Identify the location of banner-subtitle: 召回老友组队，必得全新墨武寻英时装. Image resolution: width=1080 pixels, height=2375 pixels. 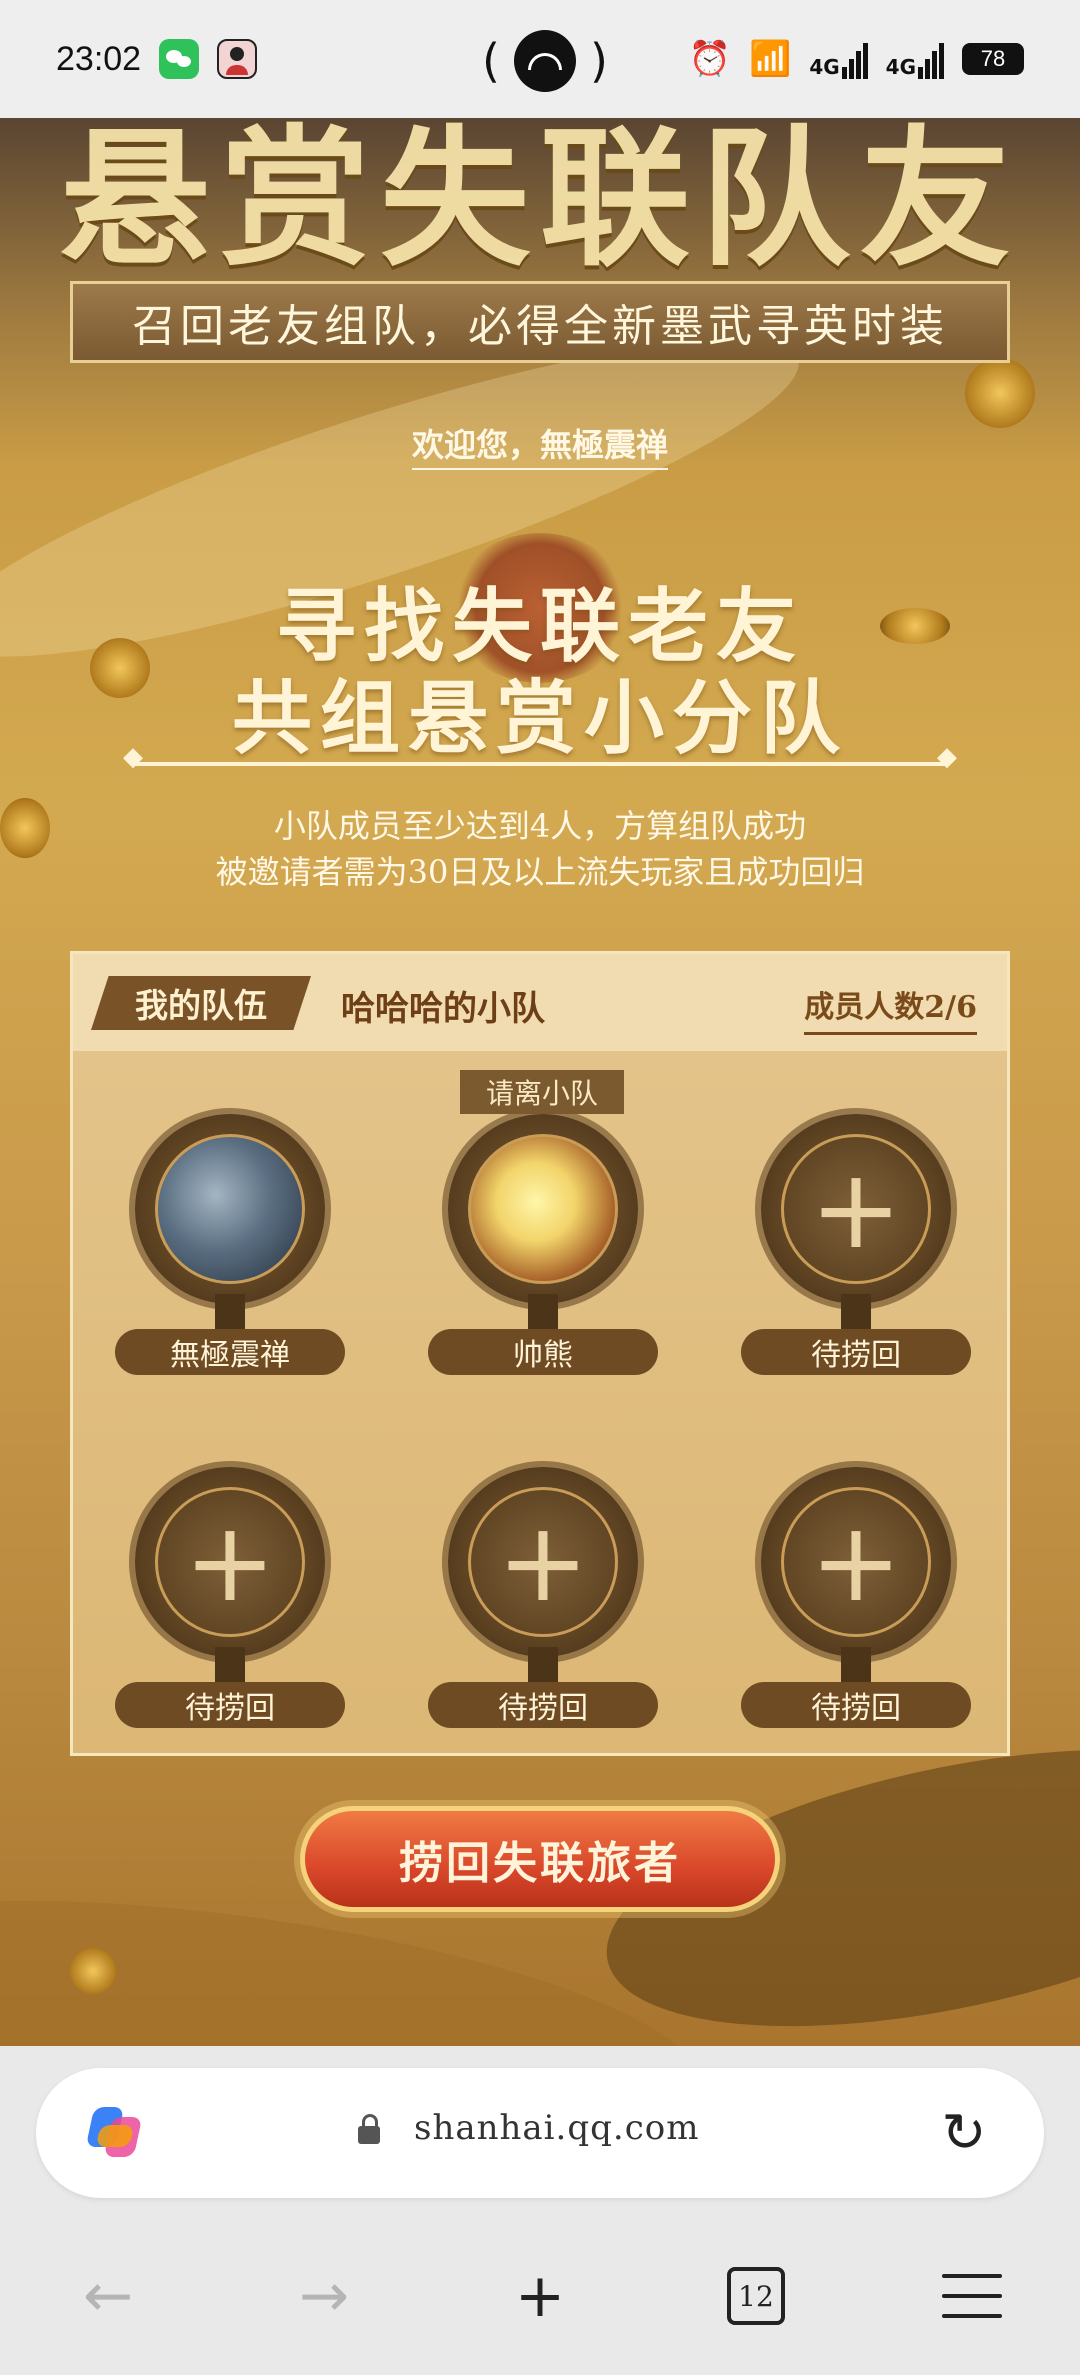
(540, 322).